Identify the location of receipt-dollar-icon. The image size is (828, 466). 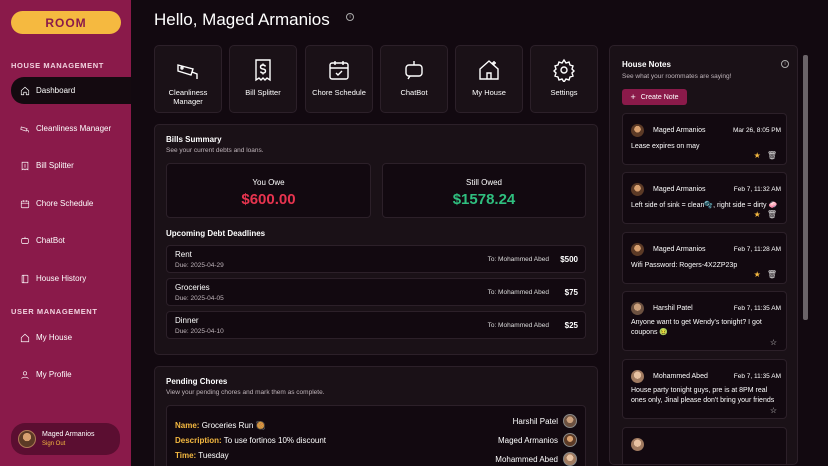
(263, 70).